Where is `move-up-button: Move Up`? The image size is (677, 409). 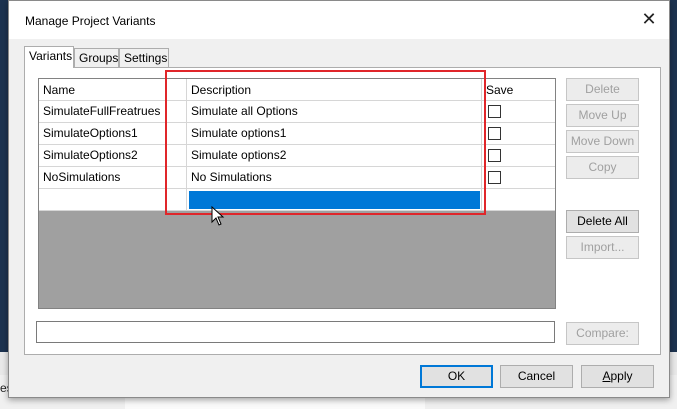 move-up-button: Move Up is located at coordinates (602, 115).